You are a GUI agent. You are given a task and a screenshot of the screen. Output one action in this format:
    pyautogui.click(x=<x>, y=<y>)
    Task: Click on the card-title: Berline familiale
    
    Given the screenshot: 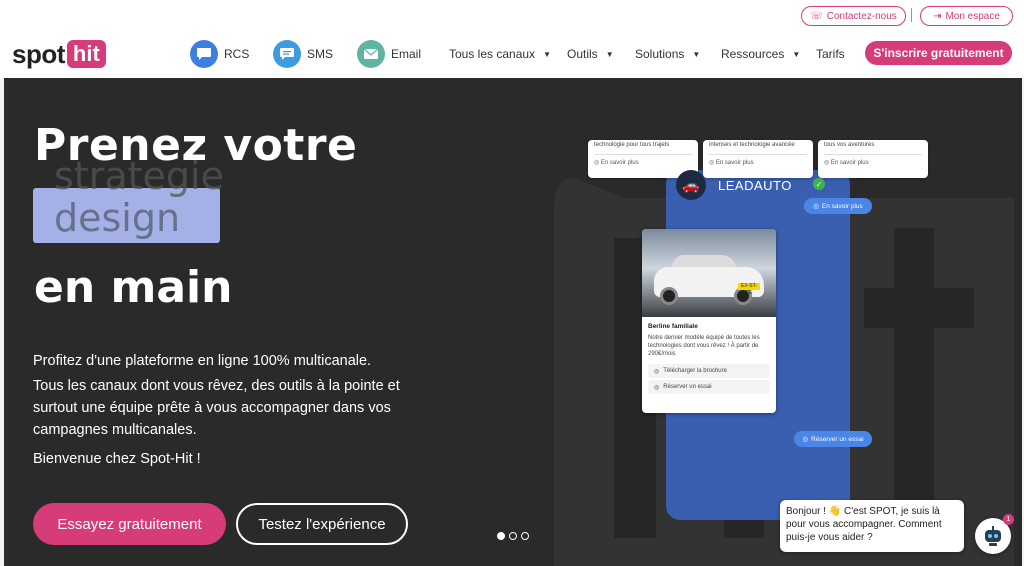 What is the action you would take?
    pyautogui.click(x=673, y=326)
    